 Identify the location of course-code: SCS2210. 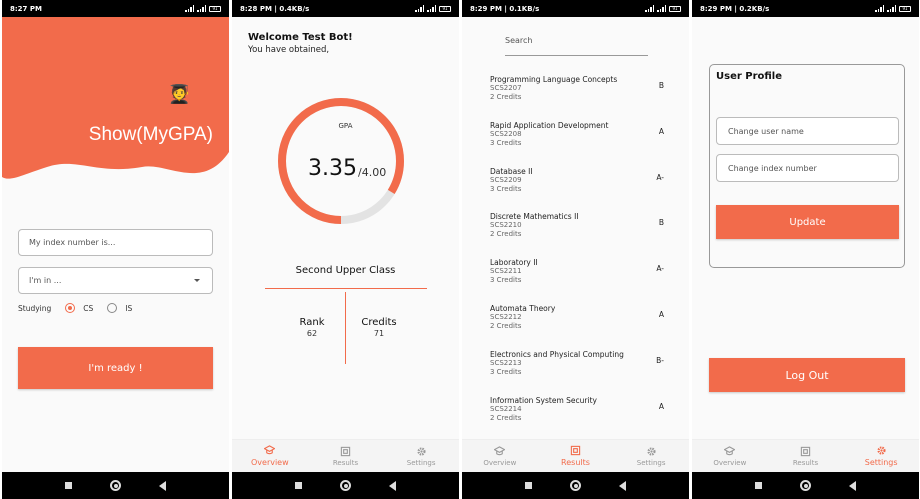
(506, 225).